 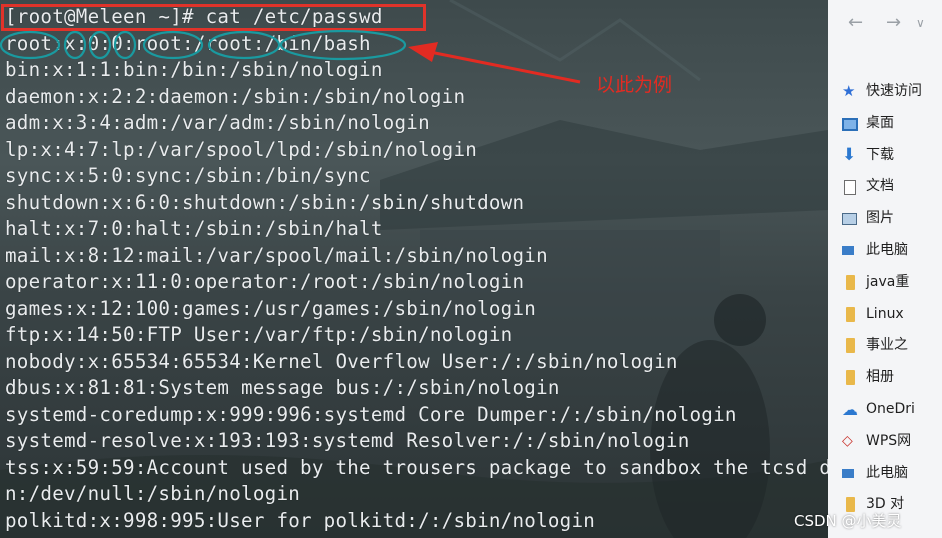 What do you see at coordinates (188, 43) in the screenshot?
I see `passwd-line-root: root:x:0:0:root:/root:/bin/bash` at bounding box center [188, 43].